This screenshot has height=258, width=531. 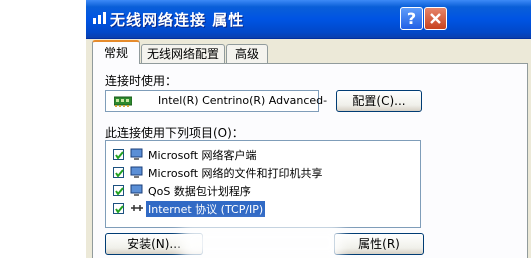 What do you see at coordinates (141, 81) in the screenshot?
I see `connect-using-label: 连接时使用：` at bounding box center [141, 81].